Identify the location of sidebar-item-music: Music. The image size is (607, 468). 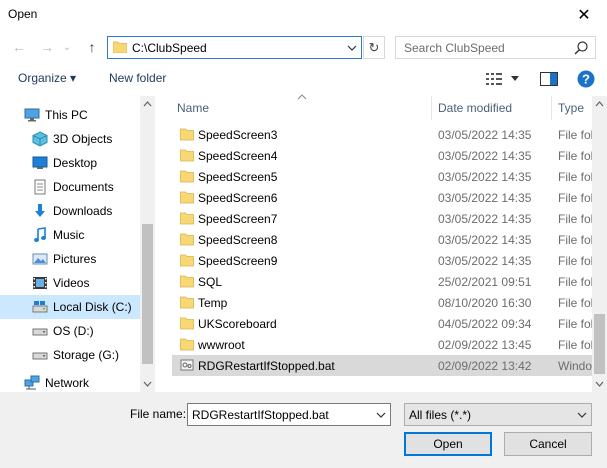
(70, 235).